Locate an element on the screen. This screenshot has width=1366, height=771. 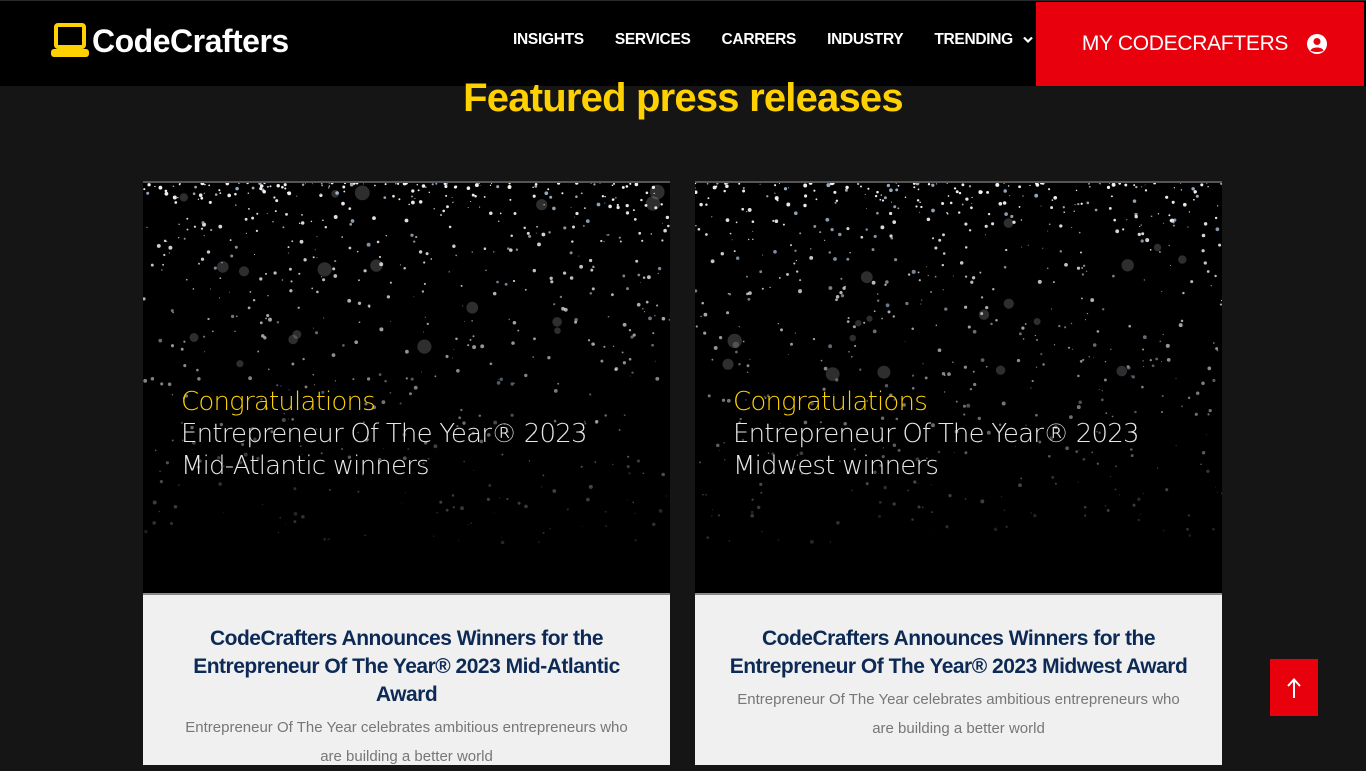
arrow-up-icon is located at coordinates (1294, 688).